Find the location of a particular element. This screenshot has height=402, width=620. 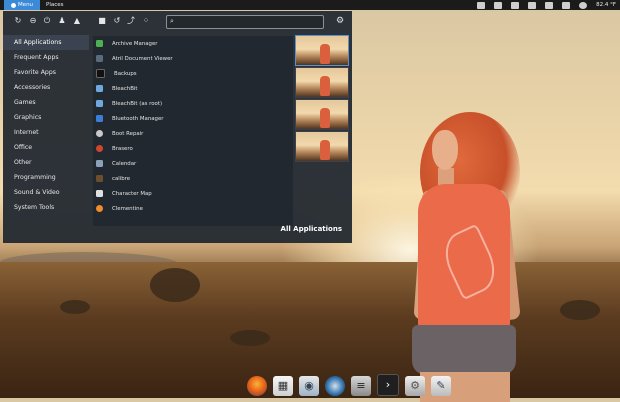

app-item-label: BleachBit is located at coordinates (125, 88).